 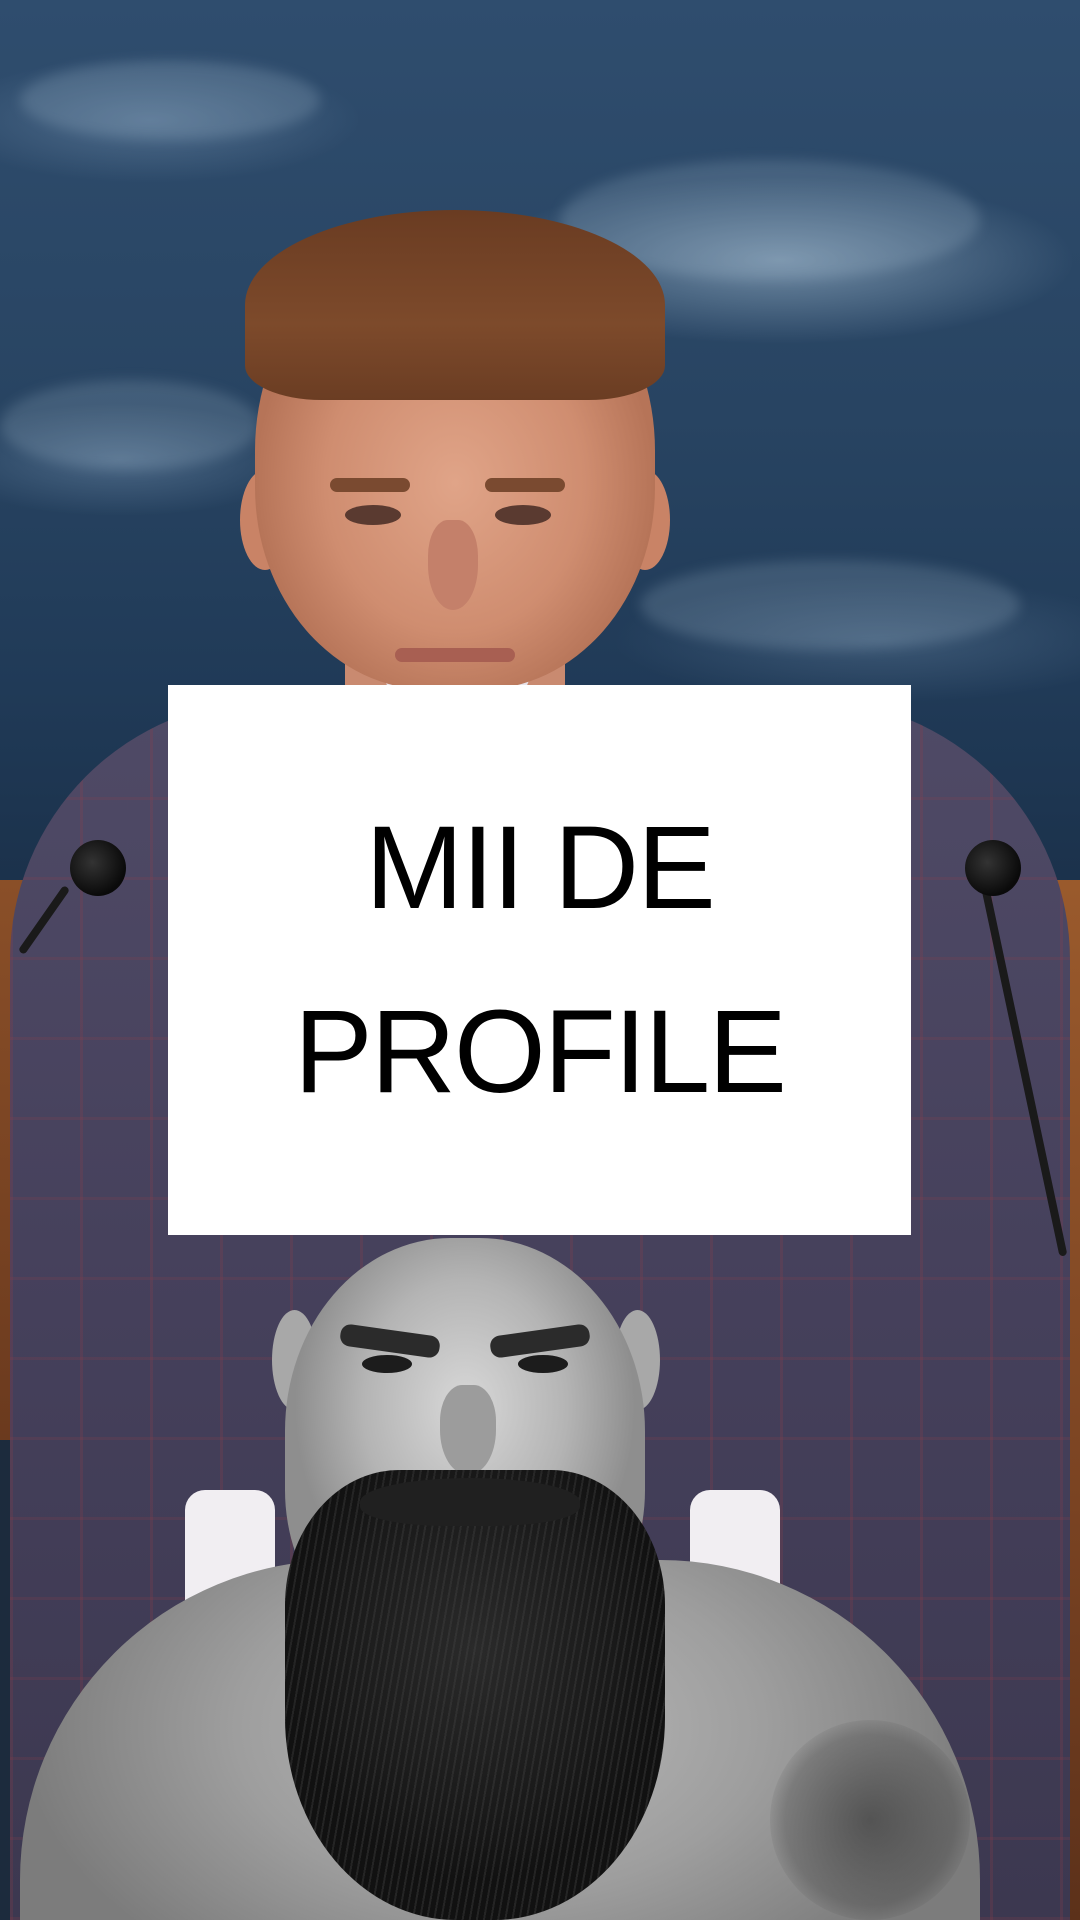 What do you see at coordinates (475, 1695) in the screenshot?
I see `bearded-man-beard` at bounding box center [475, 1695].